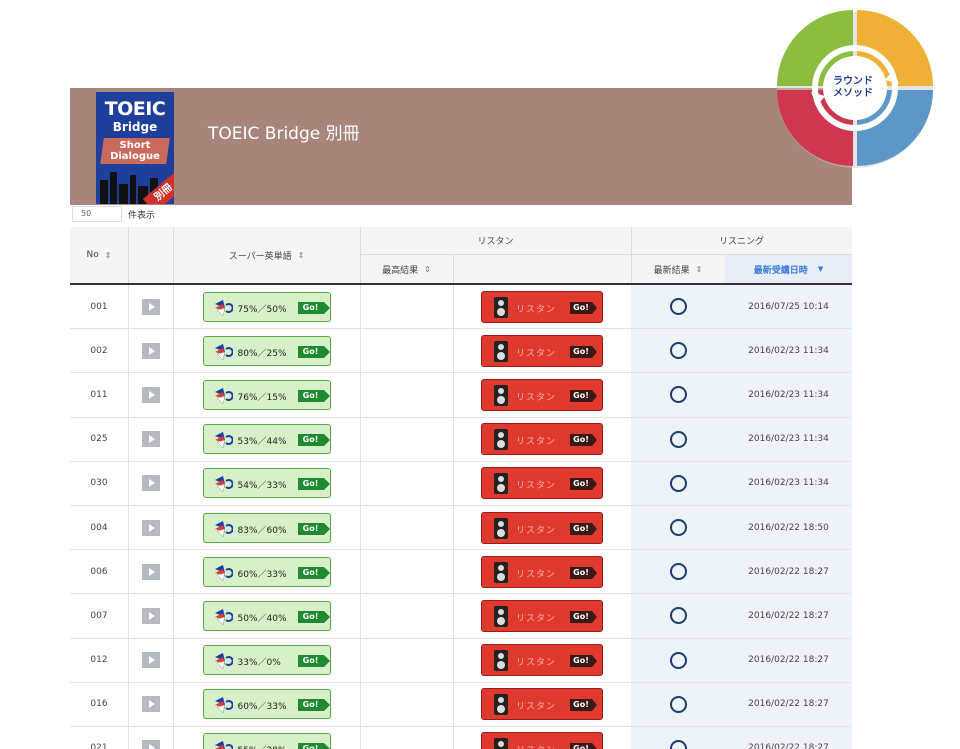 The image size is (960, 749). What do you see at coordinates (266, 255) in the screenshot?
I see `col-vocab-header: スーパー英単語 ⇕` at bounding box center [266, 255].